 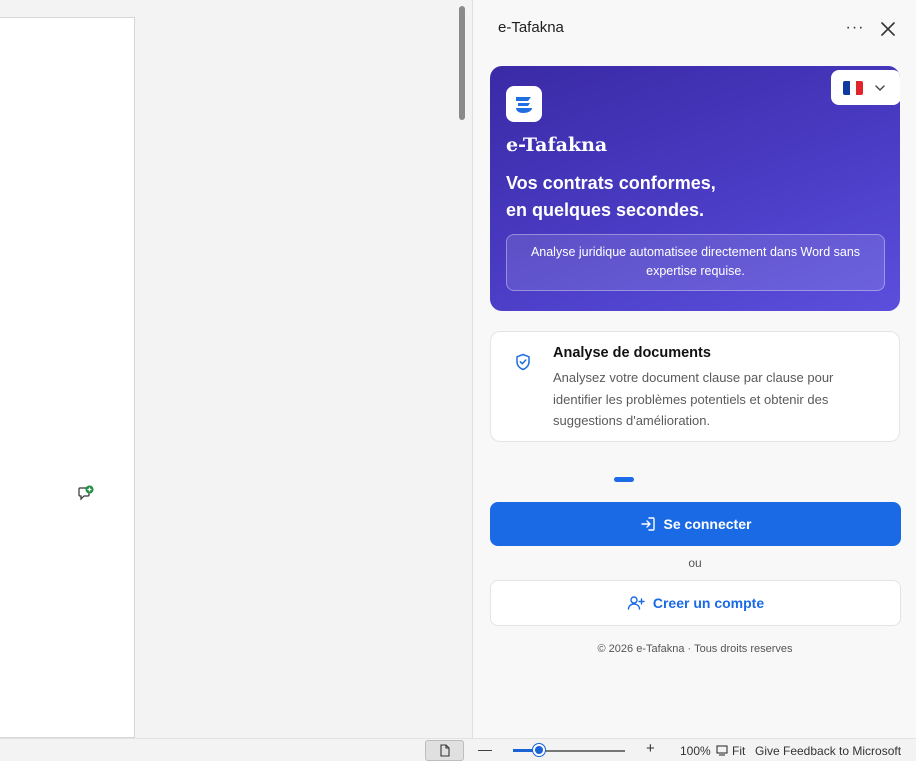 I want to click on print-layout-view-button, so click(x=444, y=750).